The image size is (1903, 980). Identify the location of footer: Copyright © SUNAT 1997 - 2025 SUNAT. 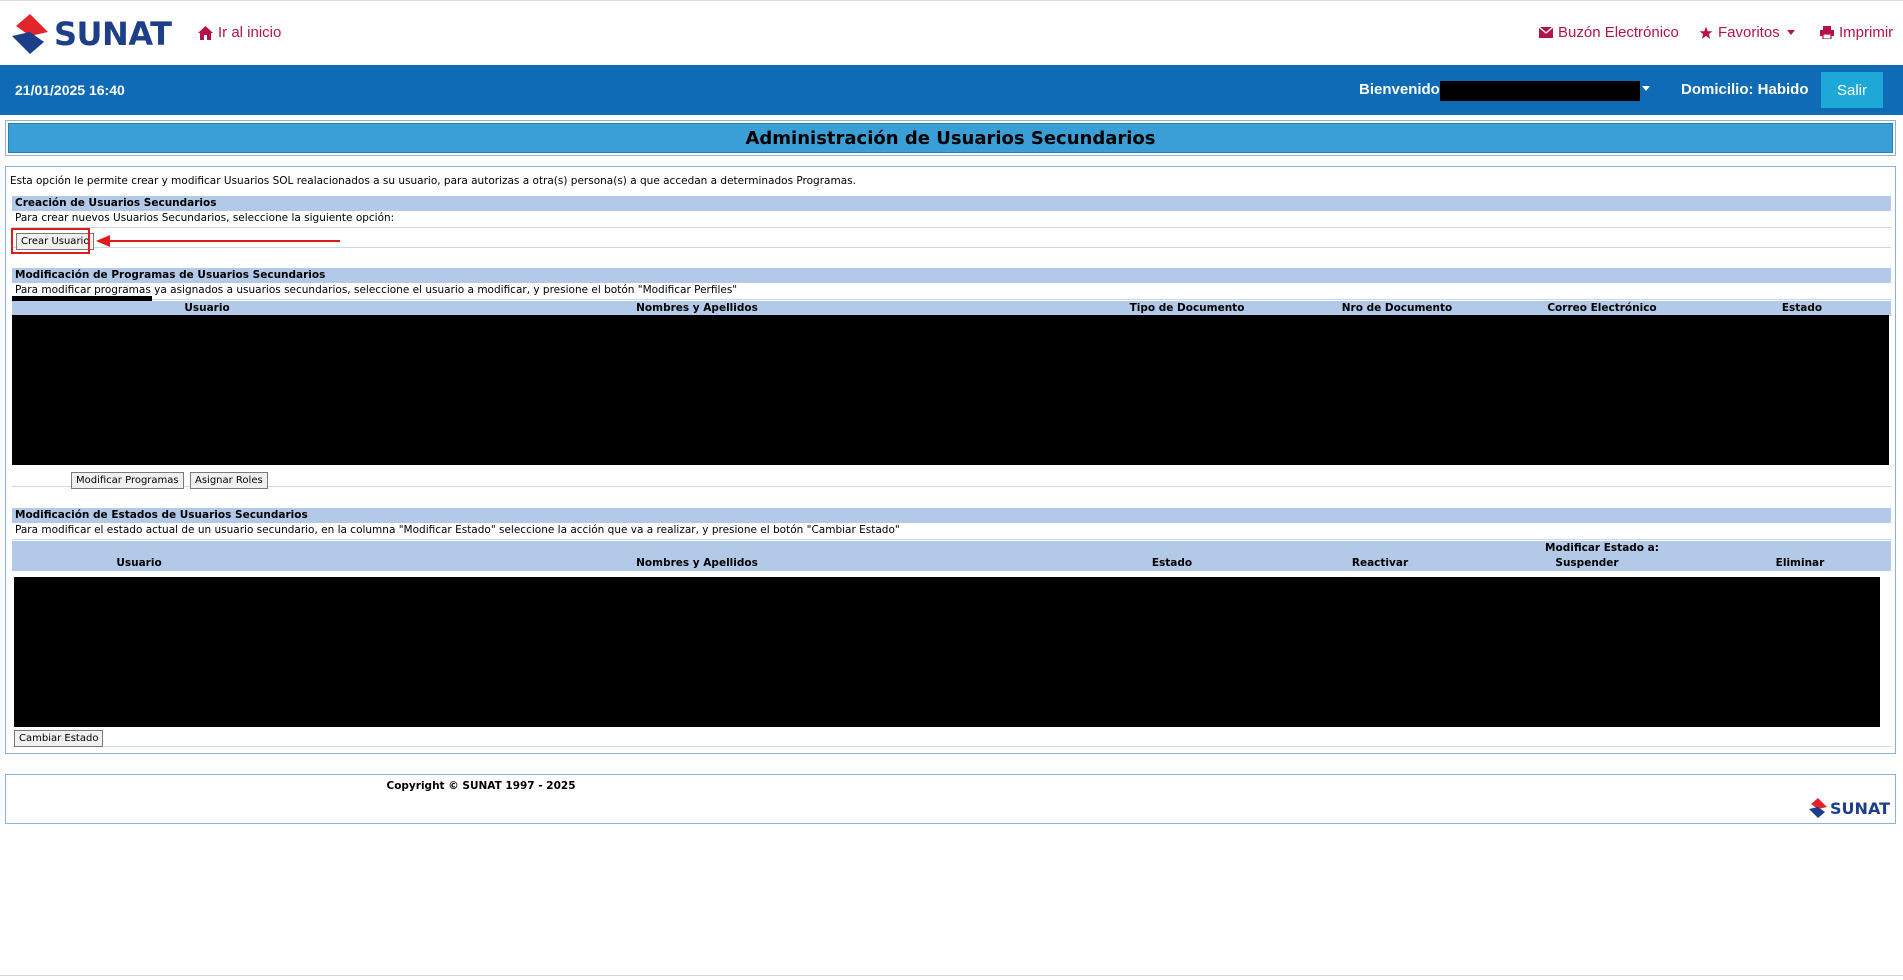
(950, 799).